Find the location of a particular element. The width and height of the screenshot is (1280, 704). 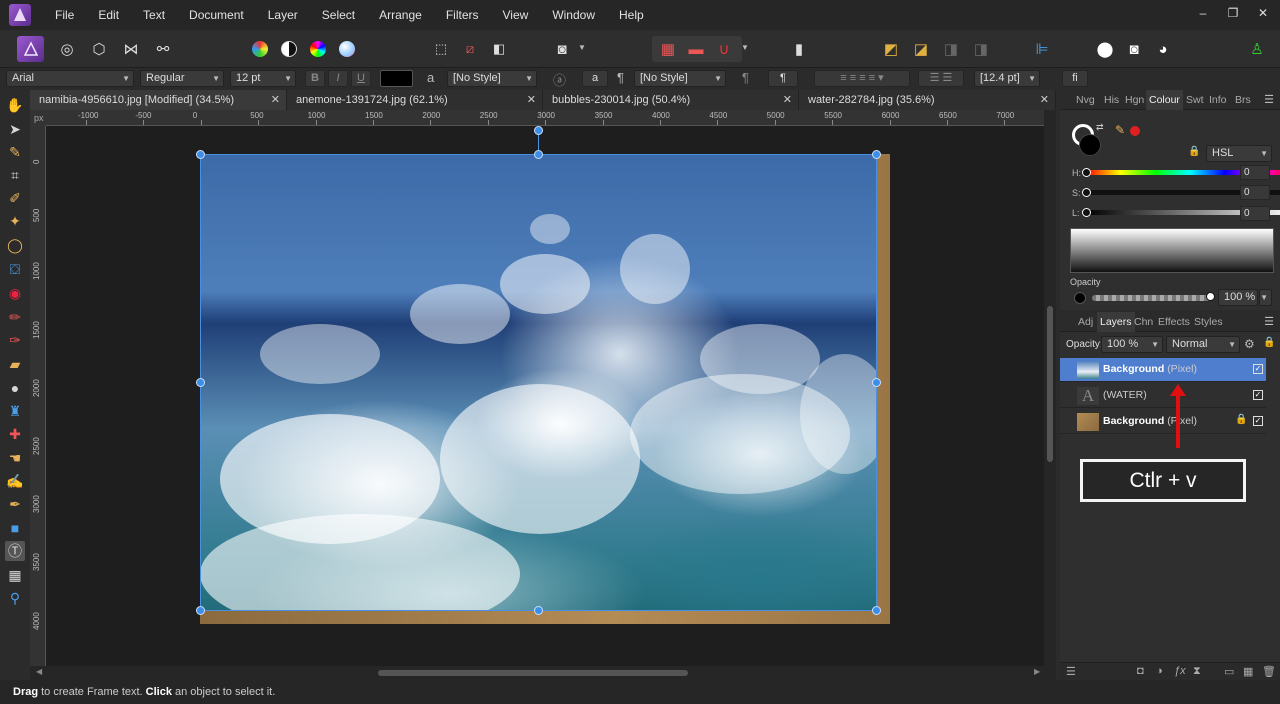

adjustment-icon: ◑ is located at coordinates (1159, 671).